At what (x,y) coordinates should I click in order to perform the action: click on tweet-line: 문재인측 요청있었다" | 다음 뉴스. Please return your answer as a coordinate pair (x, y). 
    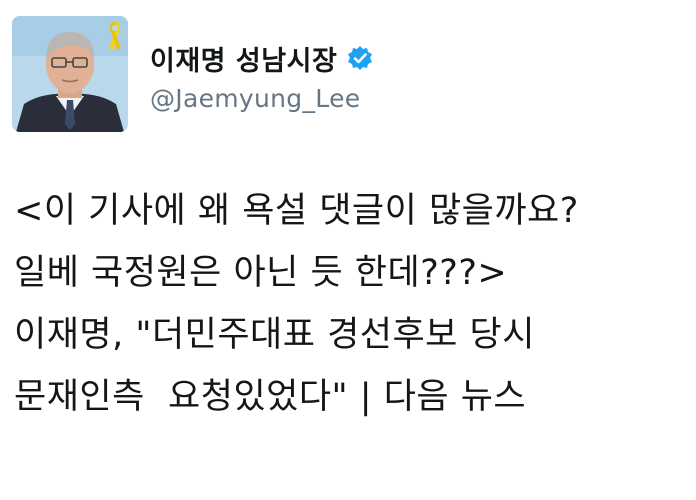
    Looking at the image, I should click on (270, 397).